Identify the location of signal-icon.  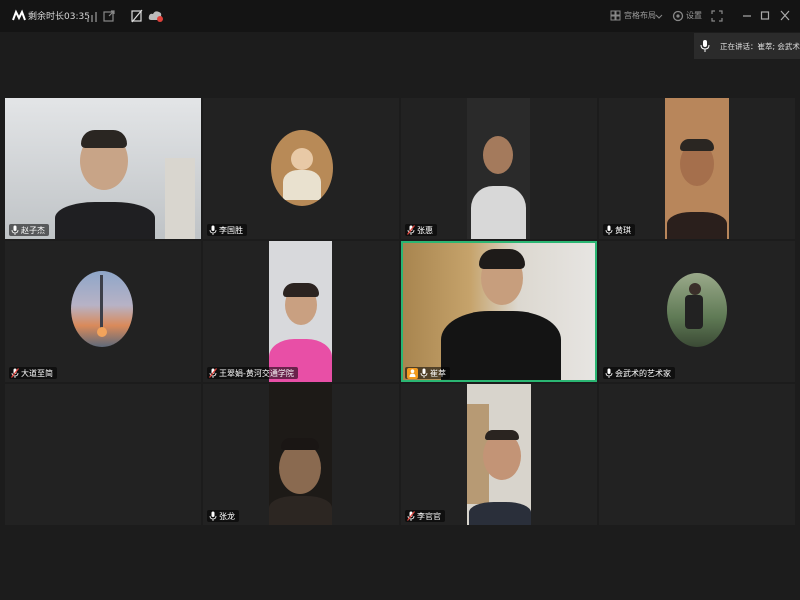
(92, 17).